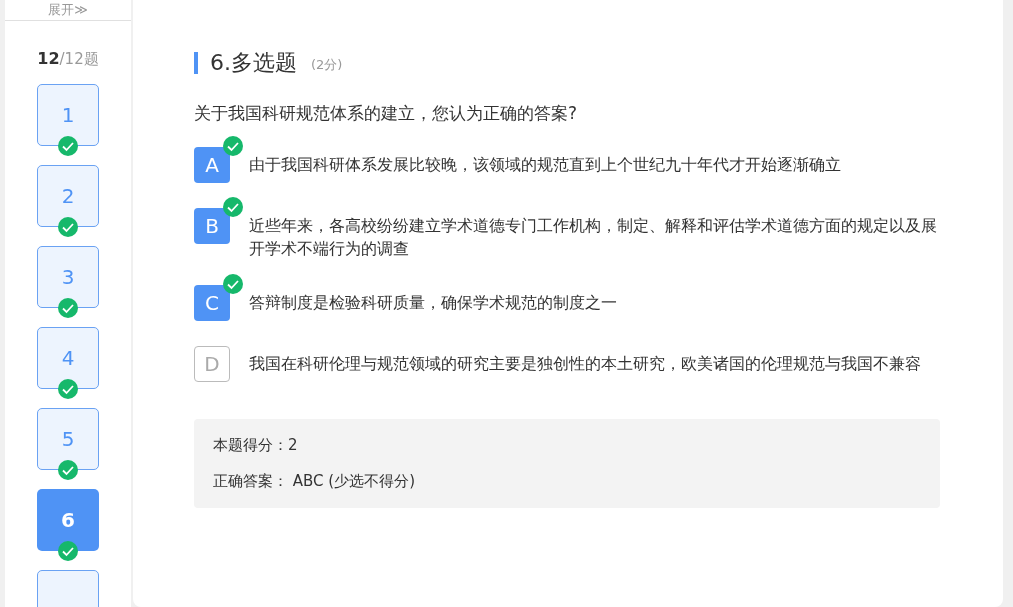  I want to click on question-prompt: 关于我国科研规范体系的建立，您认为正确的答案?, so click(386, 113).